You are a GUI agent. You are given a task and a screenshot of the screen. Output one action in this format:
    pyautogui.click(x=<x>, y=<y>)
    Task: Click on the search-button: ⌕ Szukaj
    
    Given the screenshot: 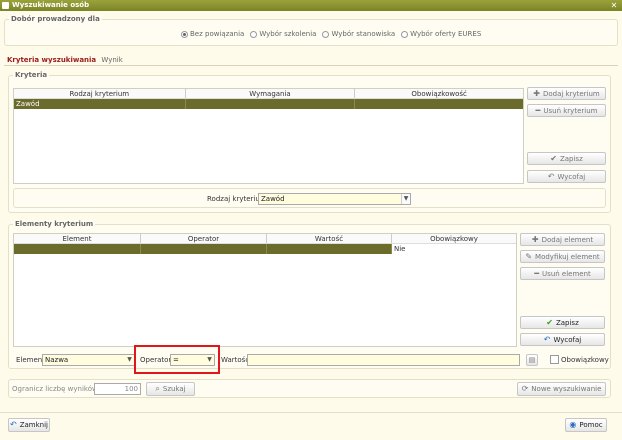 What is the action you would take?
    pyautogui.click(x=170, y=389)
    